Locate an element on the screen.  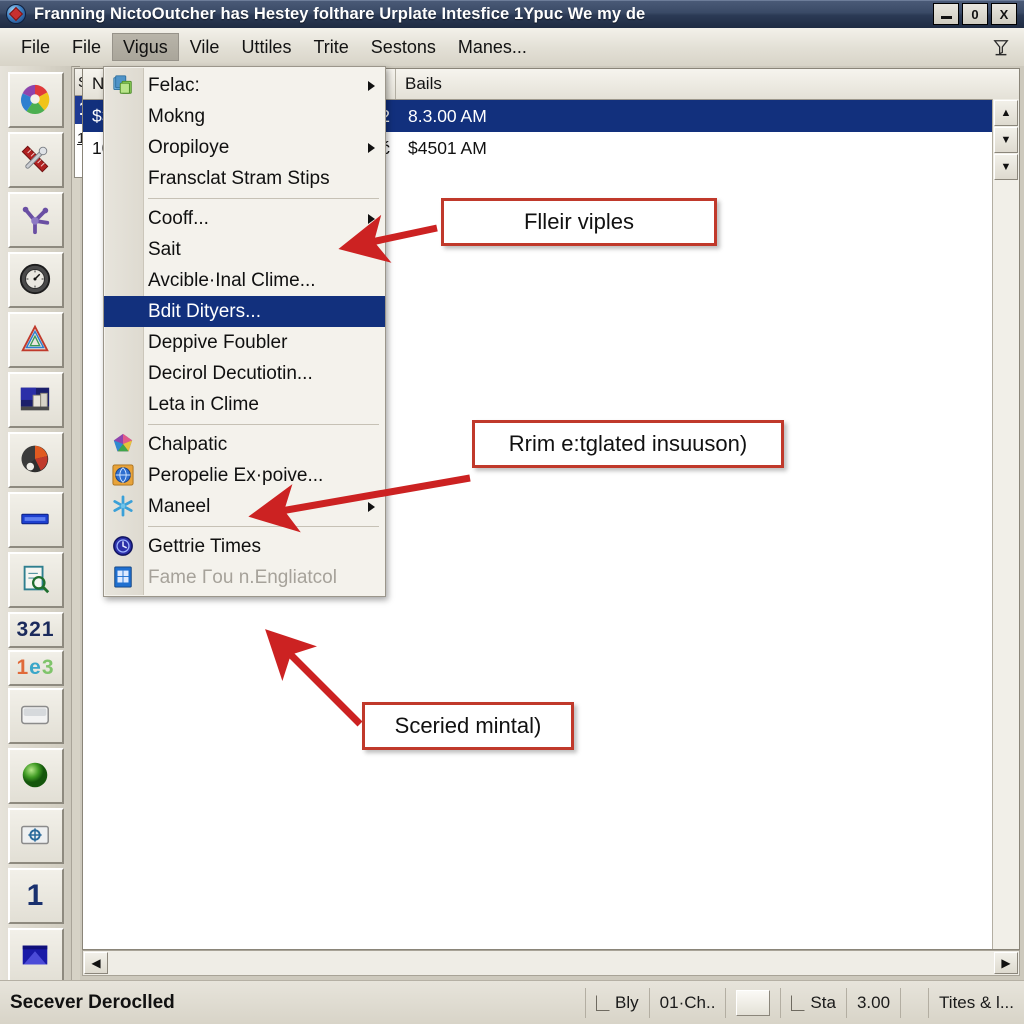
left-toolbar: 321 1e3 1 is located at coordinates (36, 525).